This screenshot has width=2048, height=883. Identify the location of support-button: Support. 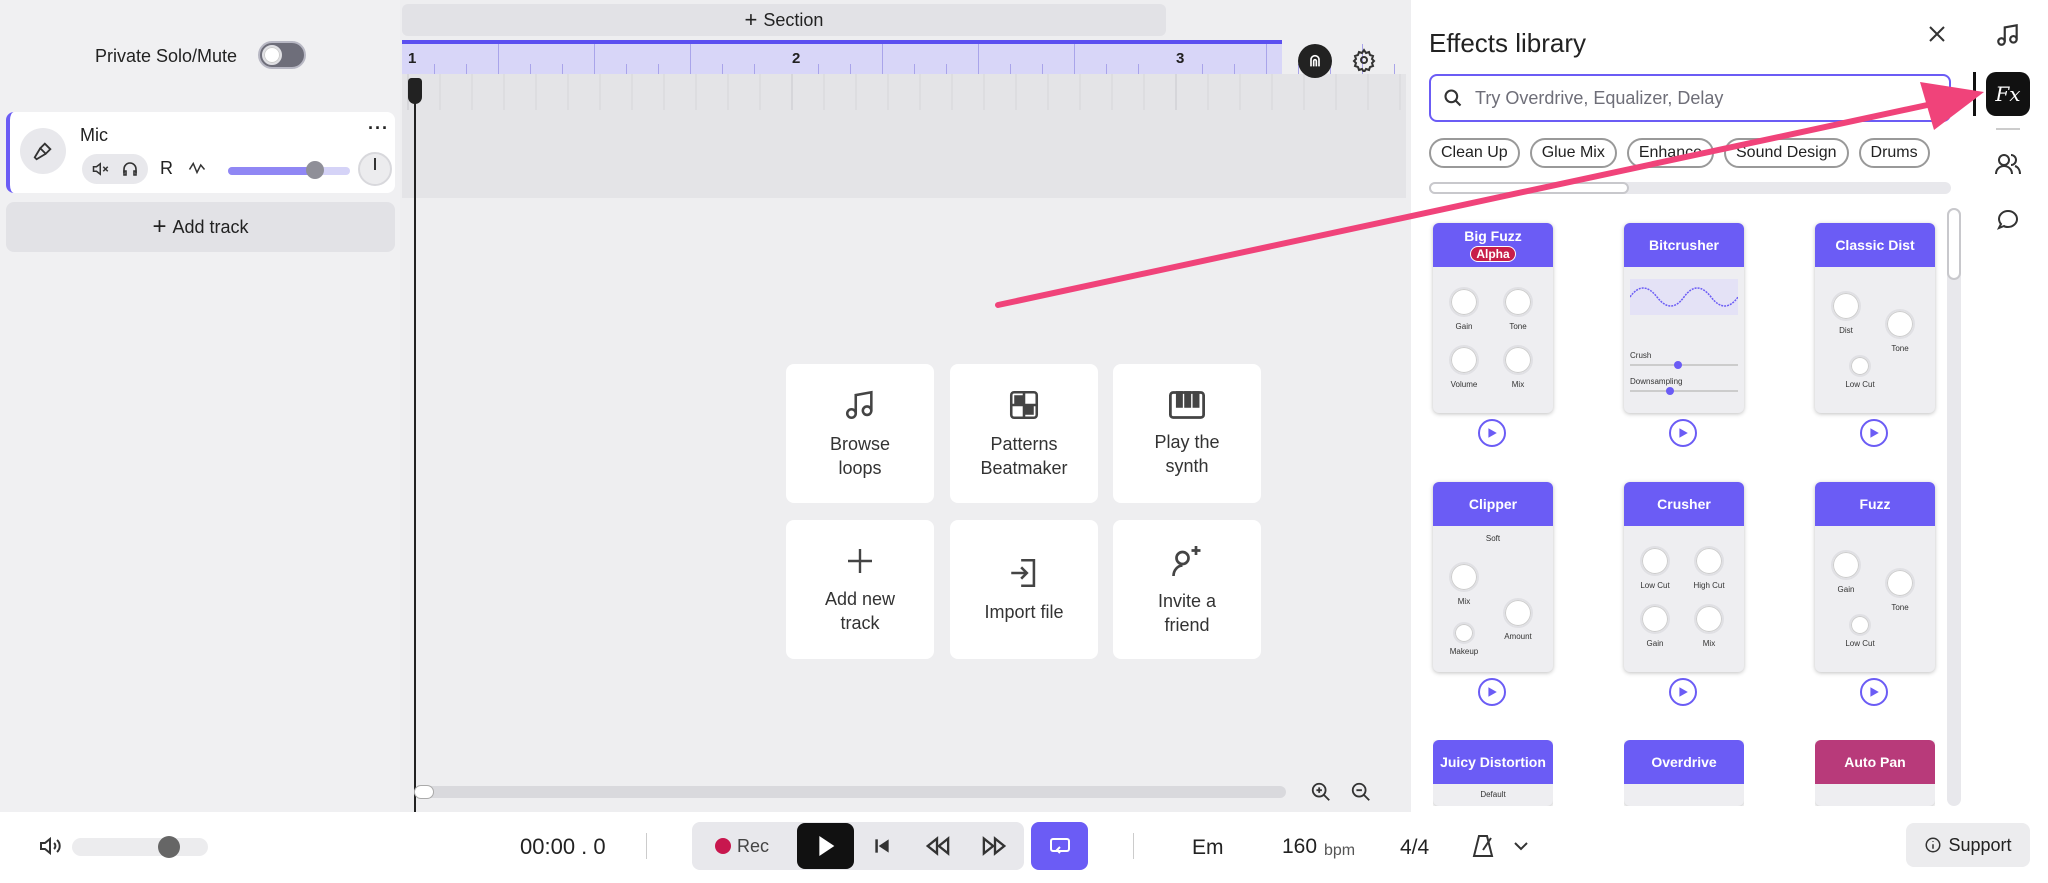
(1968, 845).